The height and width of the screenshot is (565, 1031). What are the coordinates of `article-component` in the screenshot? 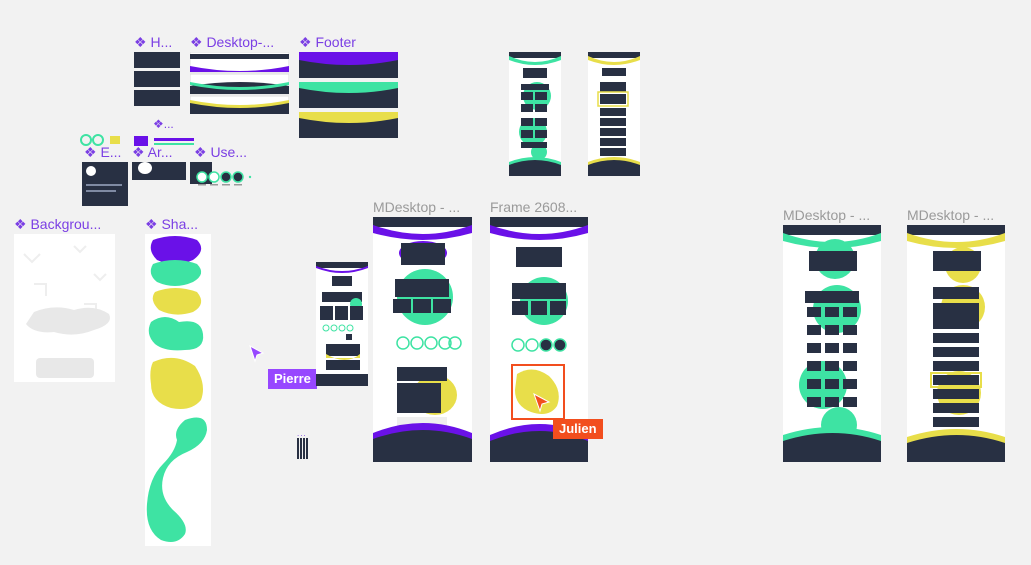 It's located at (159, 171).